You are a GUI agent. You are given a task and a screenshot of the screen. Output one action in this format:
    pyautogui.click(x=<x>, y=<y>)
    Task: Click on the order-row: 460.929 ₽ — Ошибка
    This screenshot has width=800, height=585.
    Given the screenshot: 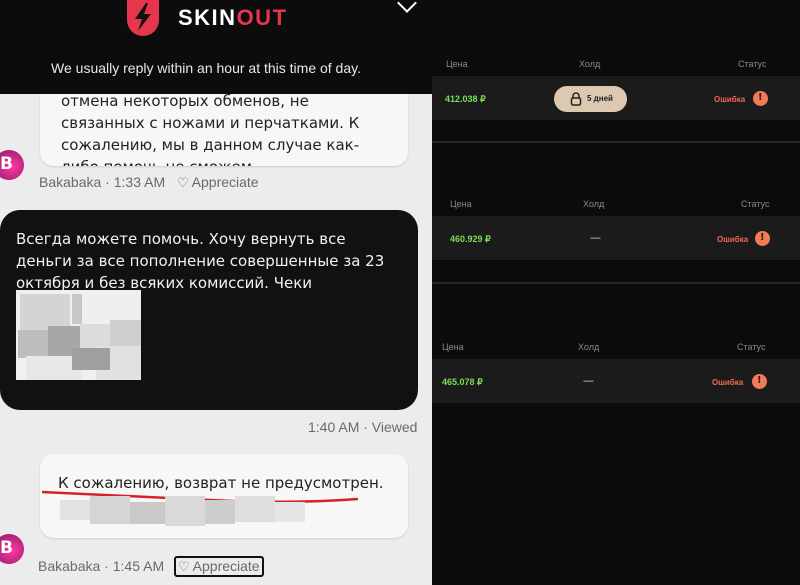 What is the action you would take?
    pyautogui.click(x=616, y=238)
    